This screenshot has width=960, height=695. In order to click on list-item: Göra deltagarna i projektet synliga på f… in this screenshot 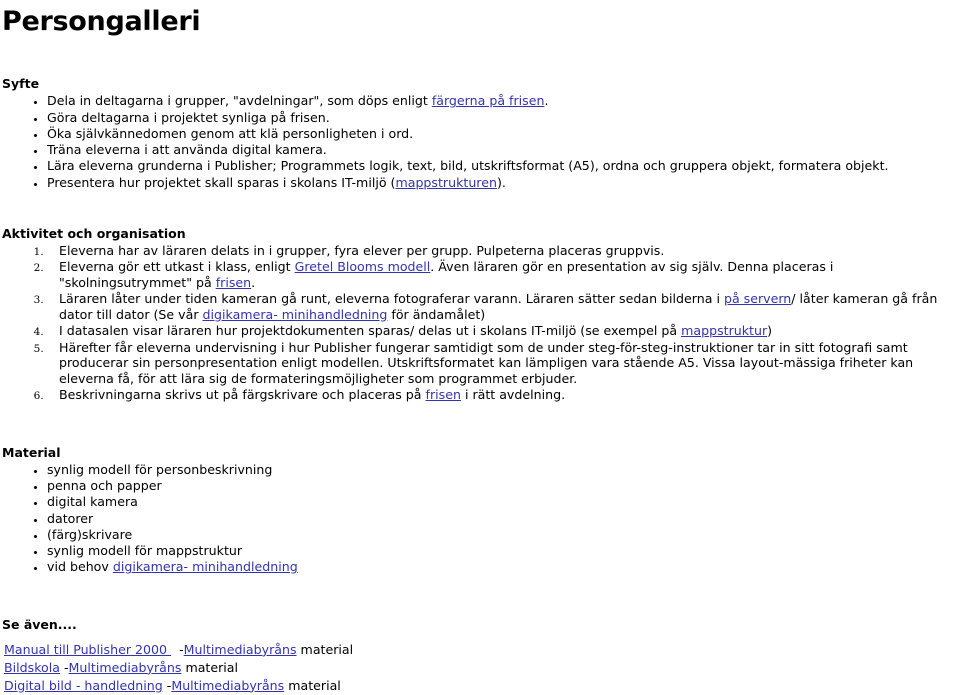, I will do `click(499, 118)`.